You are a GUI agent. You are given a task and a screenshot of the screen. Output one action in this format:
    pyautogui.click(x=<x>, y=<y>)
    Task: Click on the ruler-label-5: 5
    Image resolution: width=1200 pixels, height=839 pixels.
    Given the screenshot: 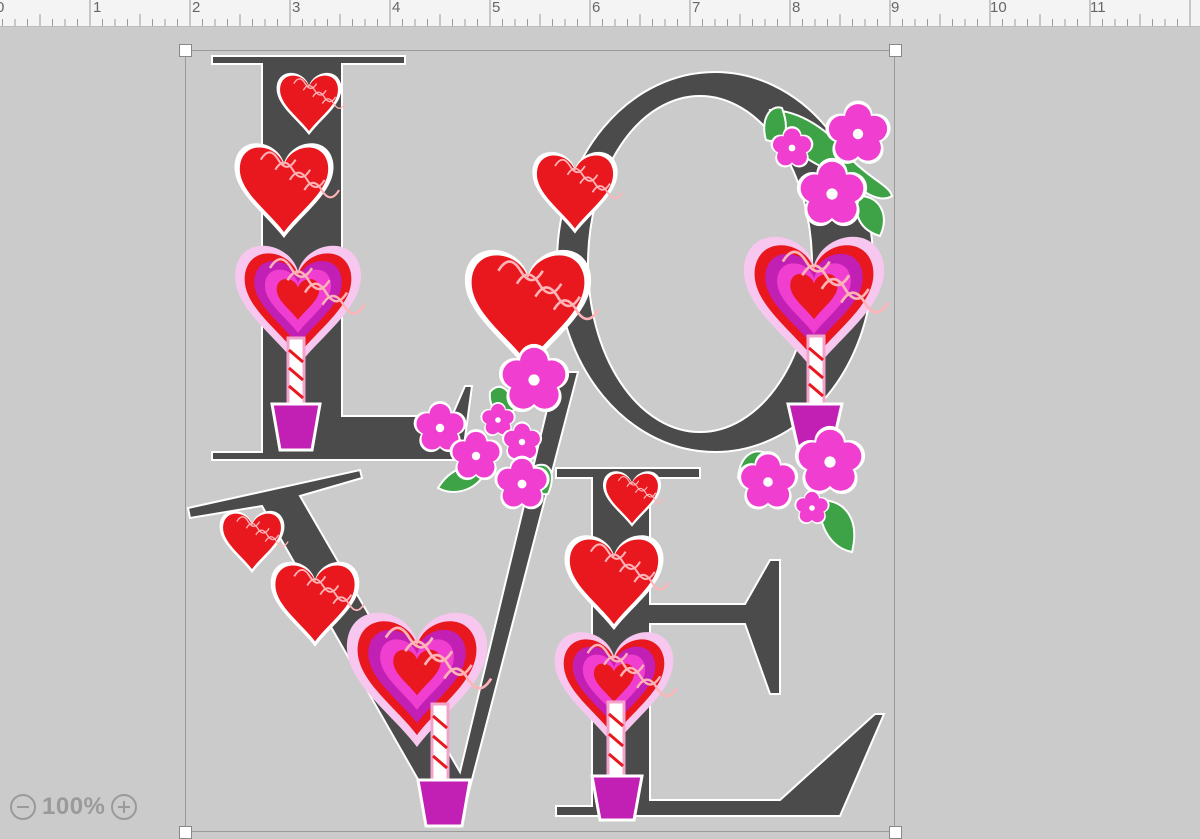 What is the action you would take?
    pyautogui.click(x=496, y=8)
    